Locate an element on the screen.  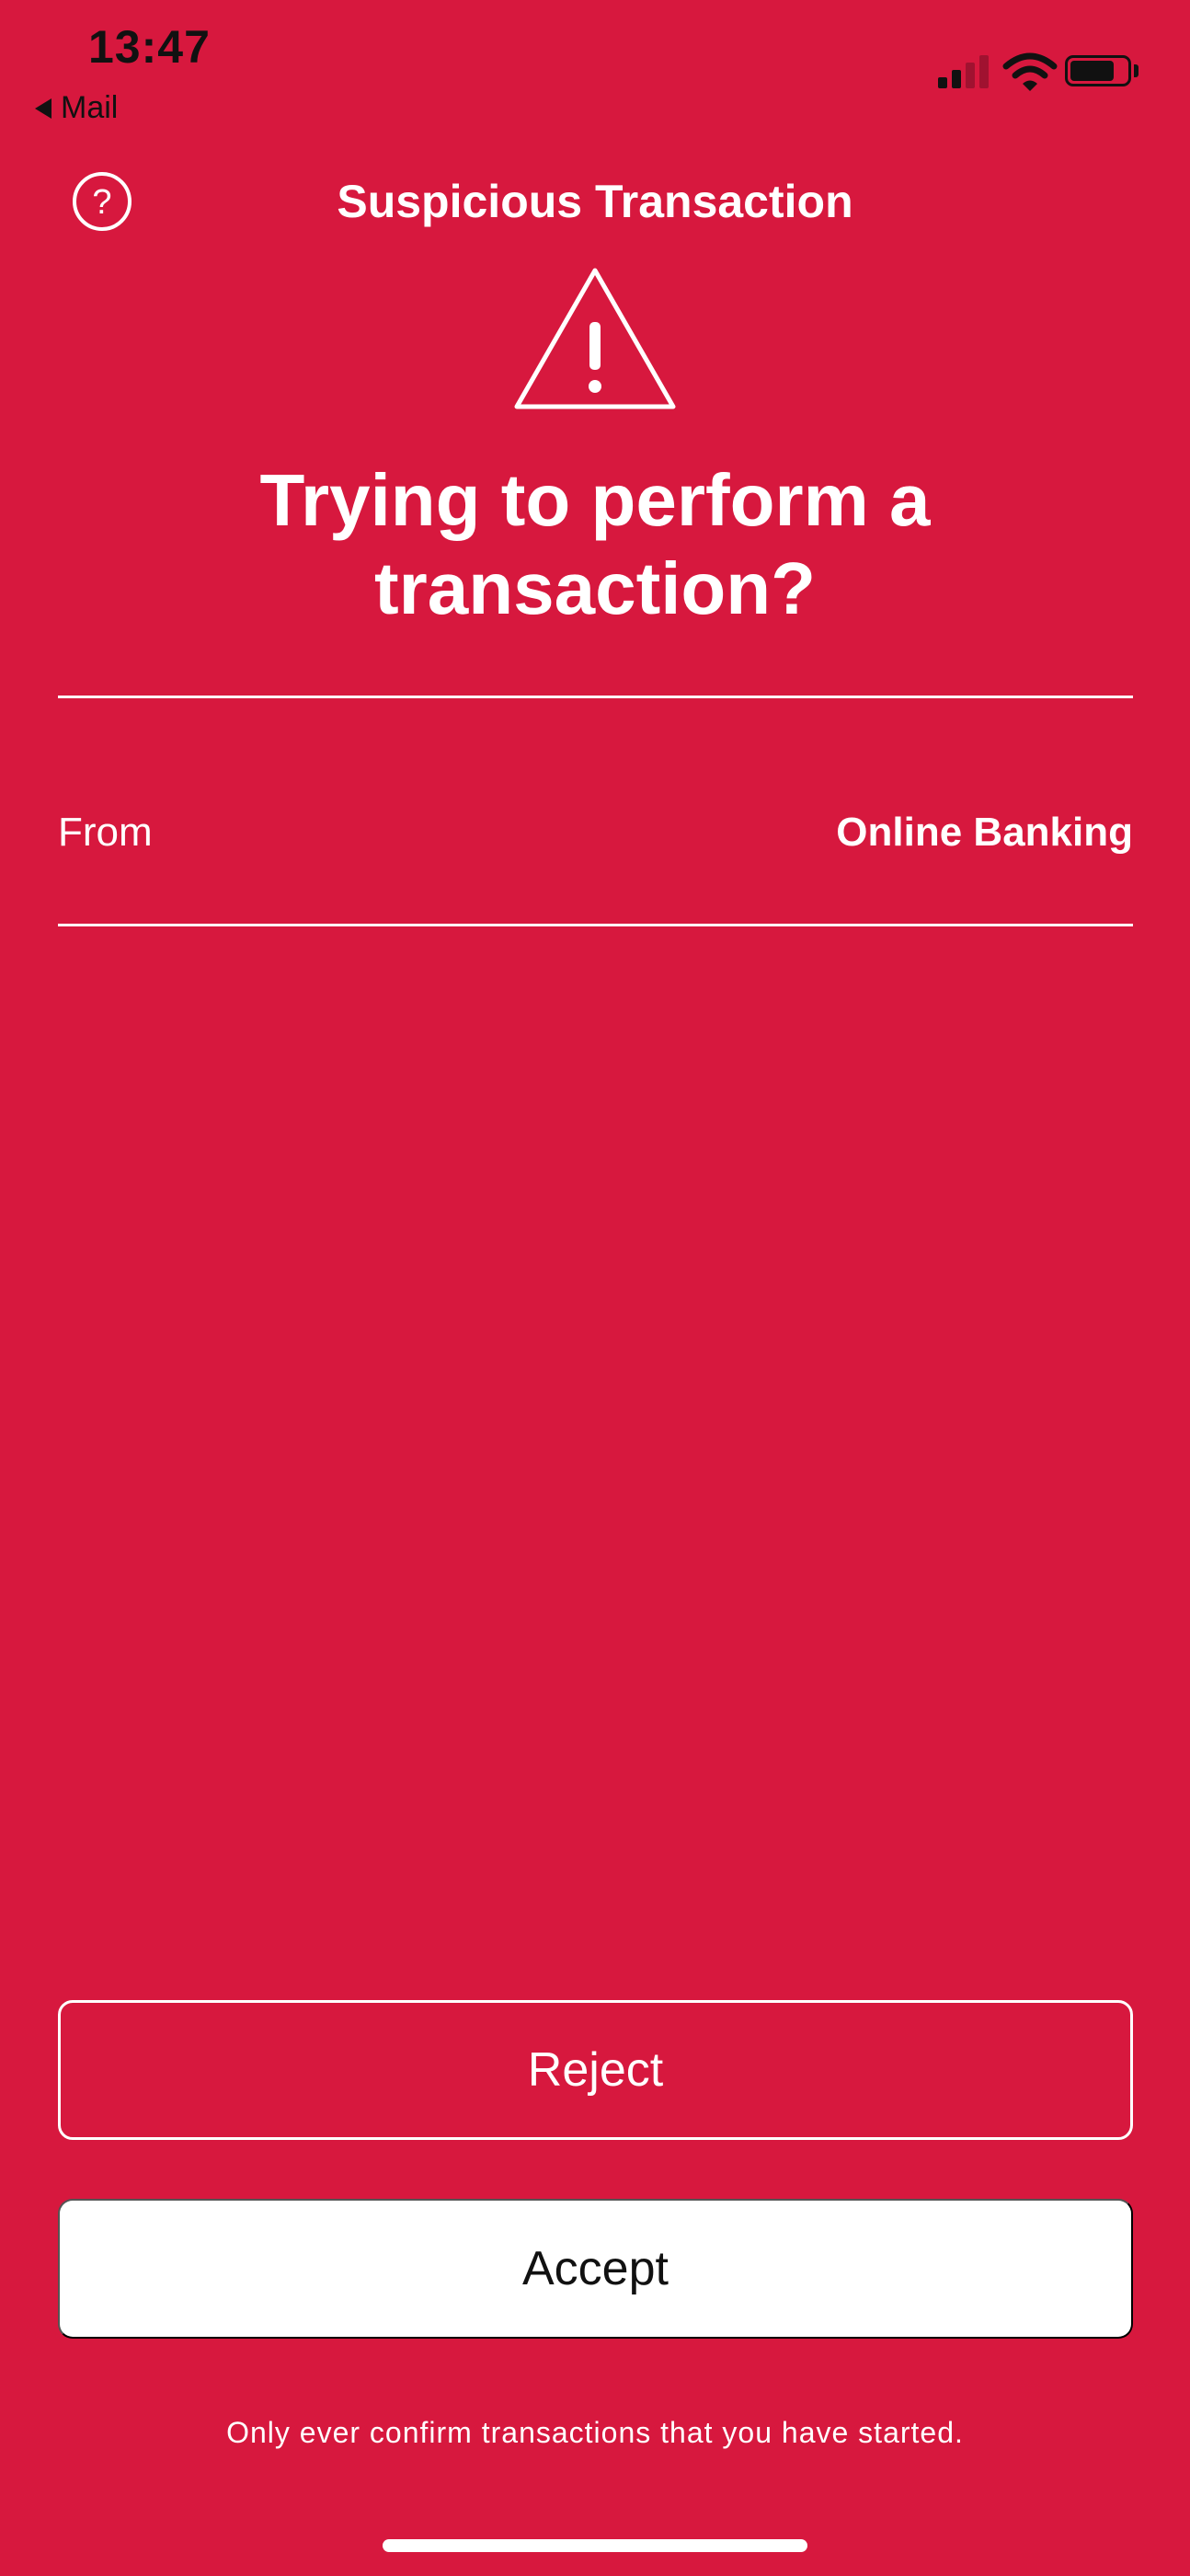
wifi-icon is located at coordinates (1030, 71).